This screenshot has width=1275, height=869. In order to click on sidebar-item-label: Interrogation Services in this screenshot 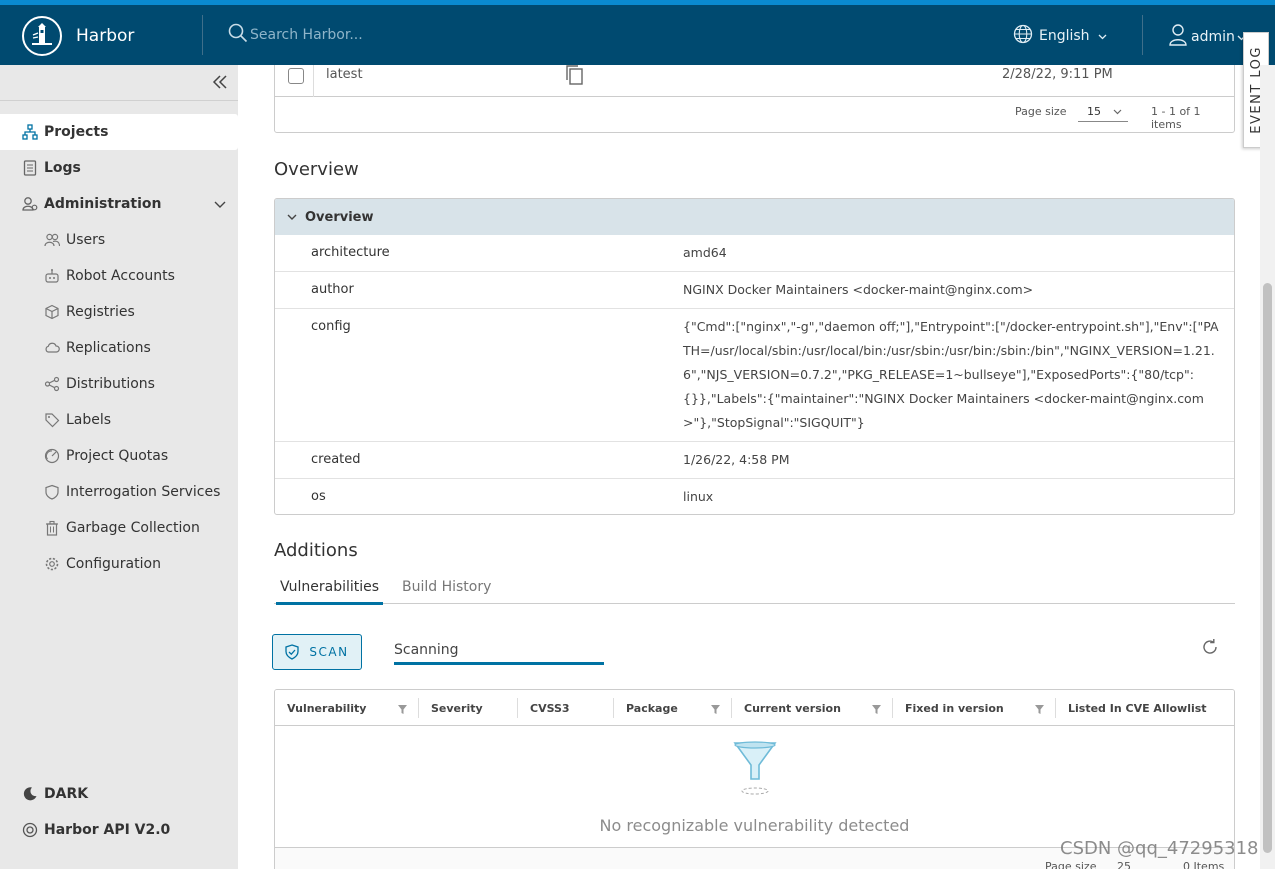, I will do `click(143, 492)`.